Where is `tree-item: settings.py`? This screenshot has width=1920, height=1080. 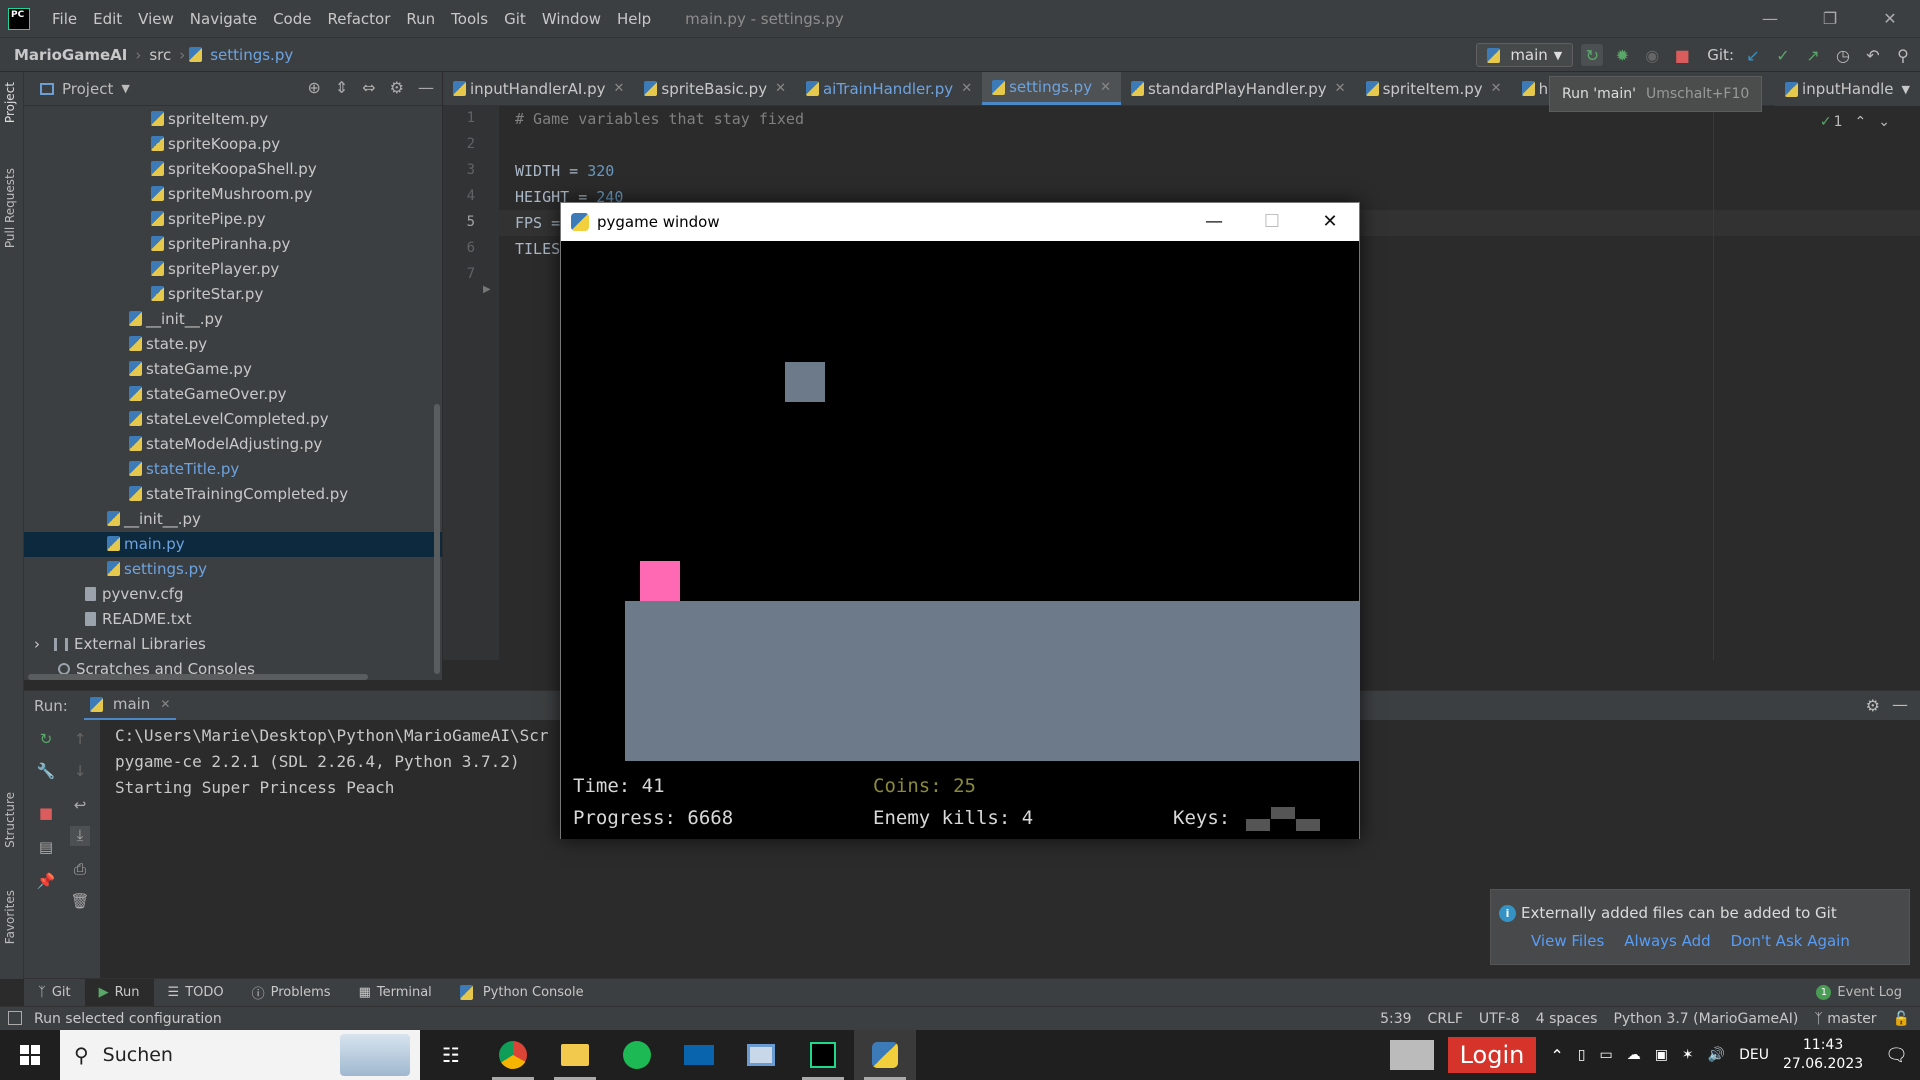 tree-item: settings.py is located at coordinates (157, 569).